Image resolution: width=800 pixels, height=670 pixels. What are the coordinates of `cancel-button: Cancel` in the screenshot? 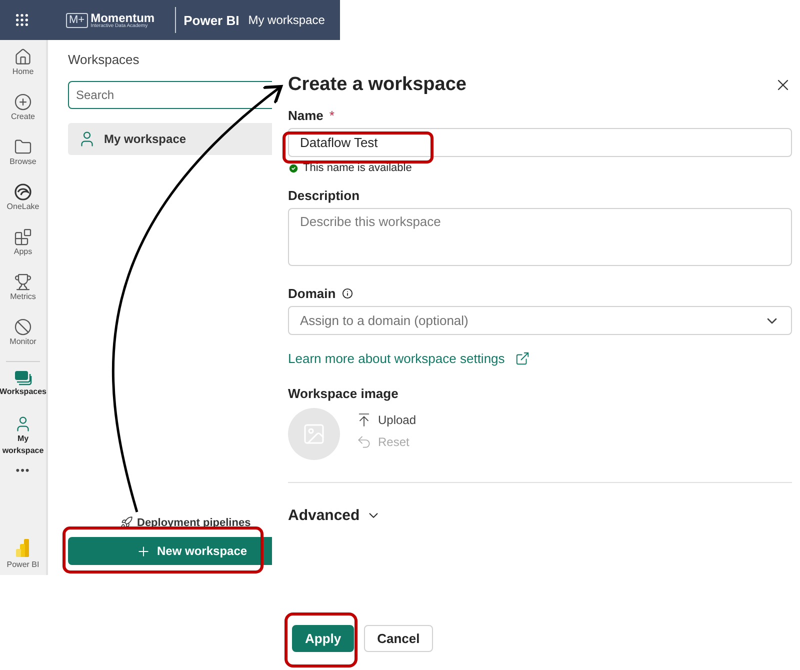 It's located at (398, 638).